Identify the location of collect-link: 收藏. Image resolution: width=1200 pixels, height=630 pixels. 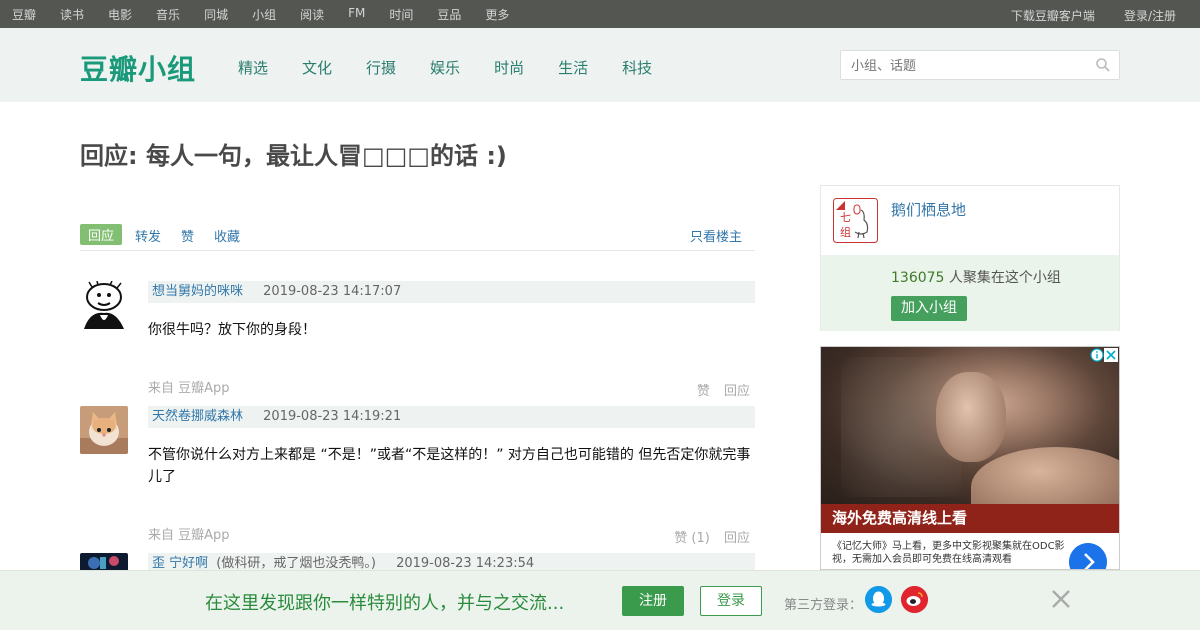
(227, 235).